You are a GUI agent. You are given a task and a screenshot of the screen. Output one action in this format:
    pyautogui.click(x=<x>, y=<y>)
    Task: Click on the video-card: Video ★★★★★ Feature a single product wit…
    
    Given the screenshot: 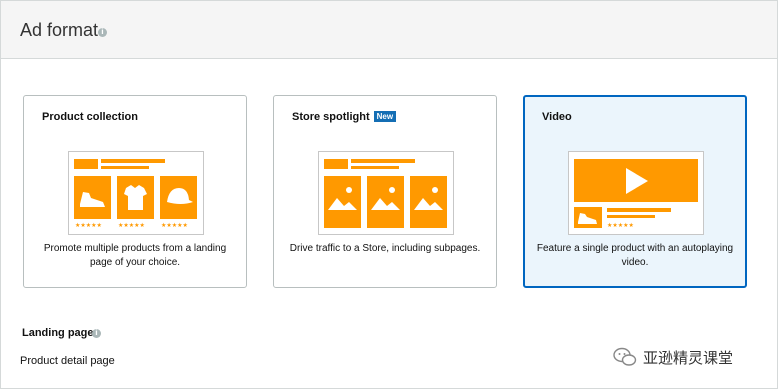 What is the action you would take?
    pyautogui.click(x=635, y=191)
    